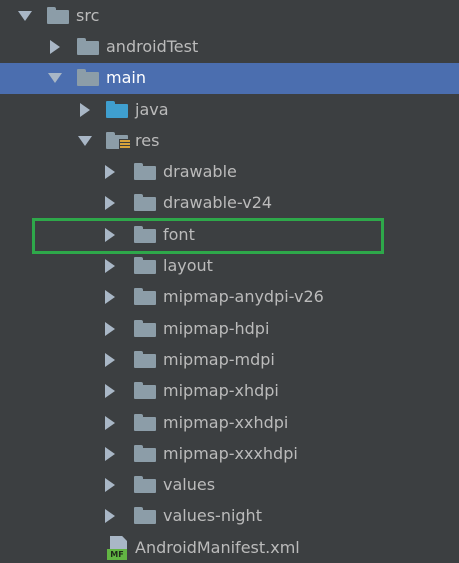  Describe the element at coordinates (243, 297) in the screenshot. I see `tree-item-label: mipmap-anydpi-v26` at that location.